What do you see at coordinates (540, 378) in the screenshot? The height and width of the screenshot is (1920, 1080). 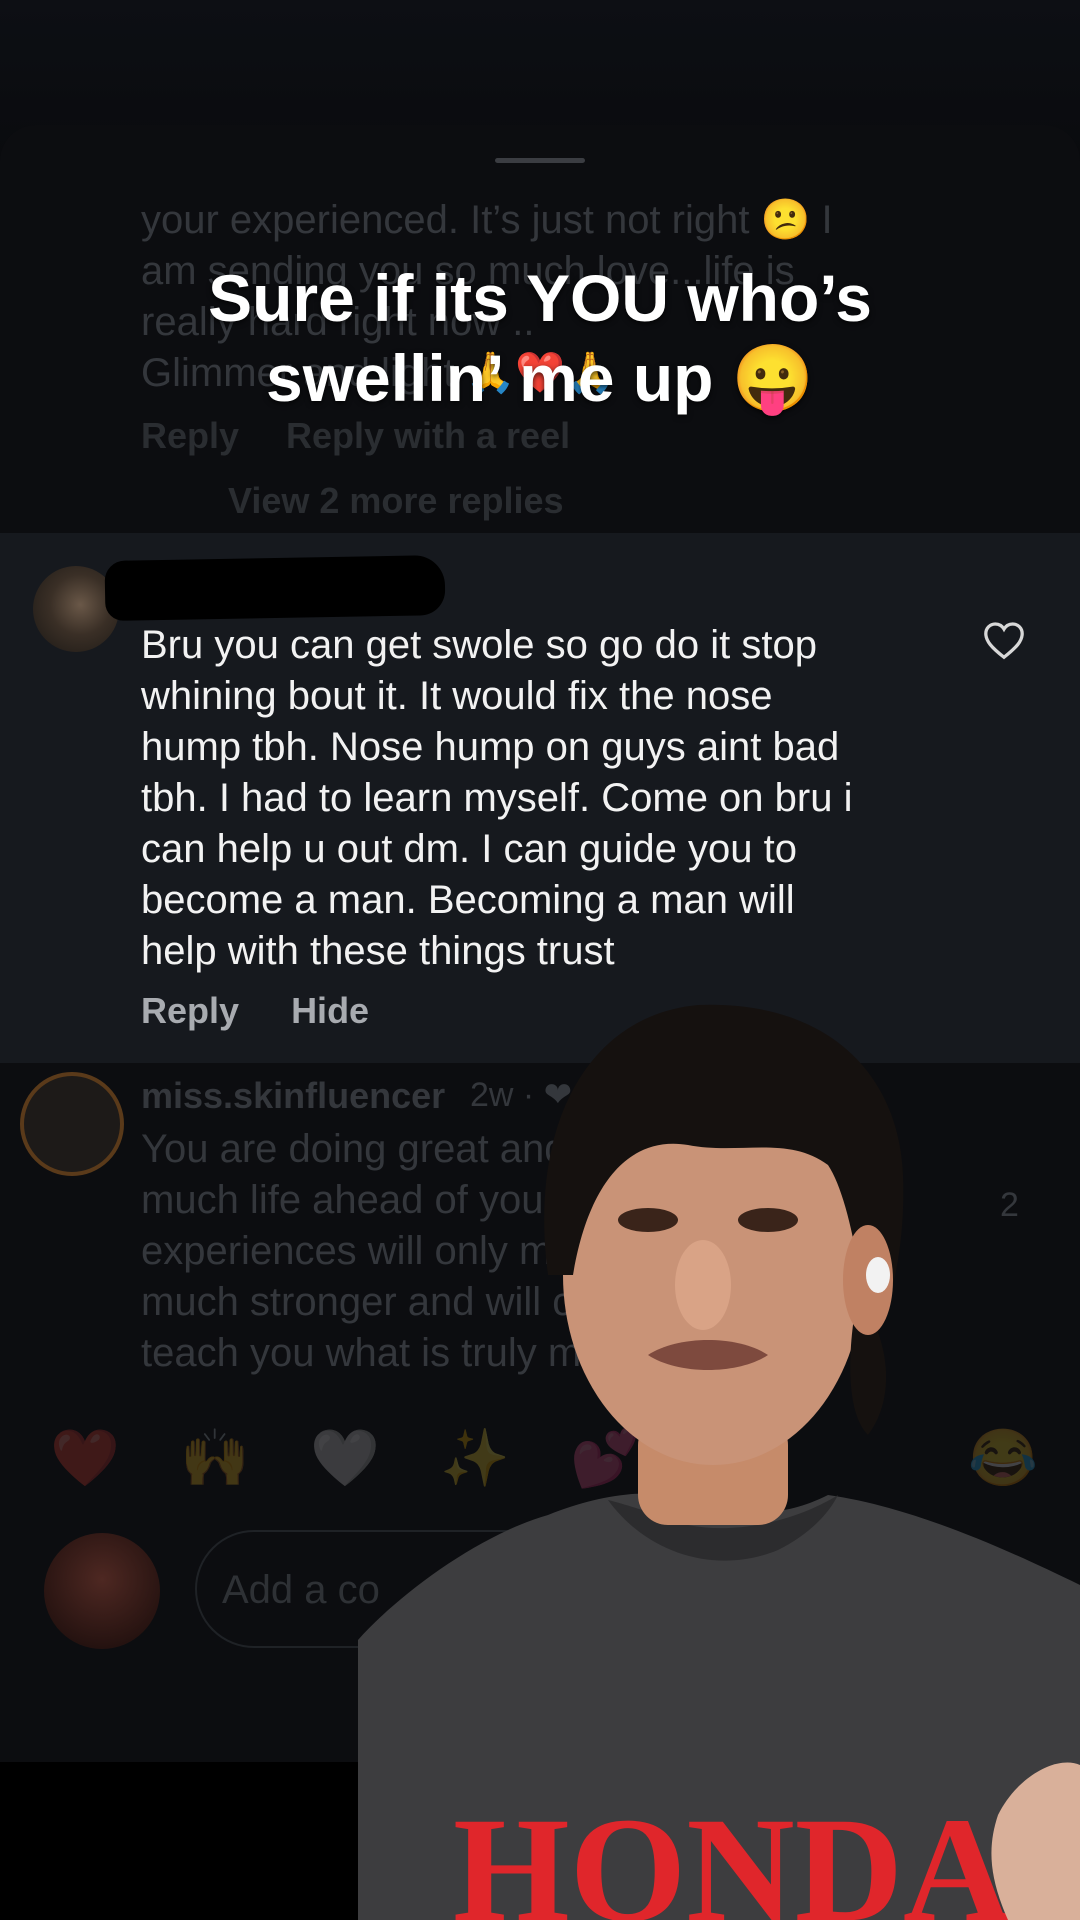 I see `caption-line: swellin’ me up 😛` at bounding box center [540, 378].